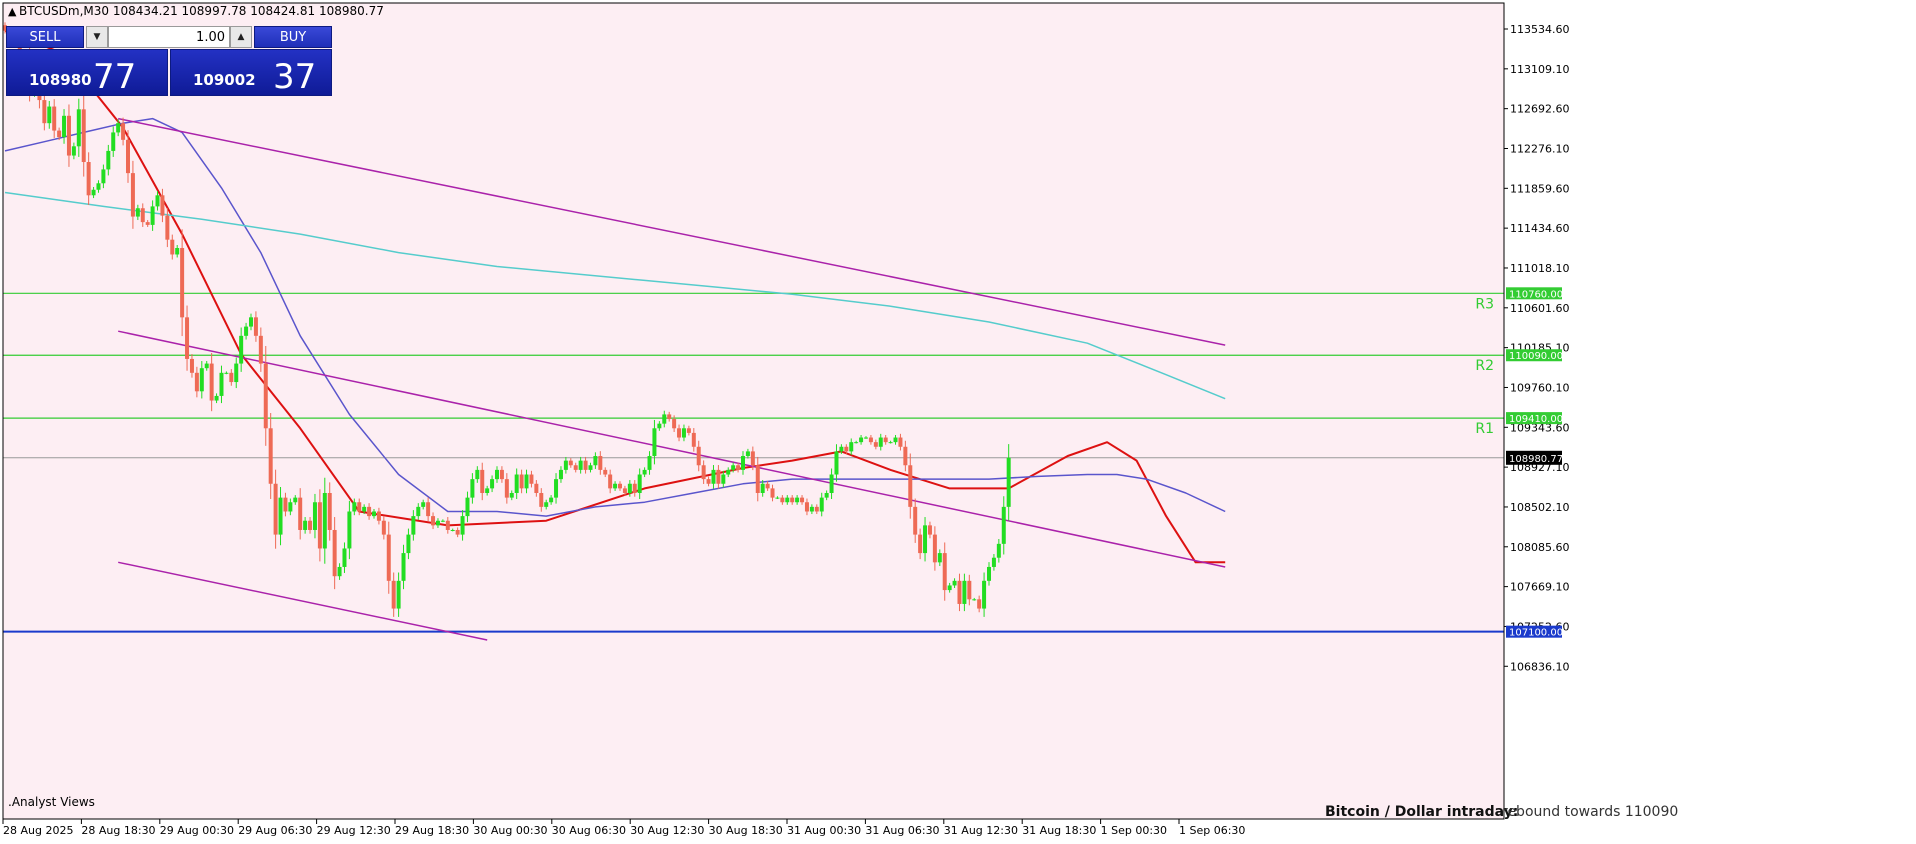  I want to click on one-click-trading-panel: SELL ▼ ▲ BUY 108980 77 109002 37, so click(169, 60).